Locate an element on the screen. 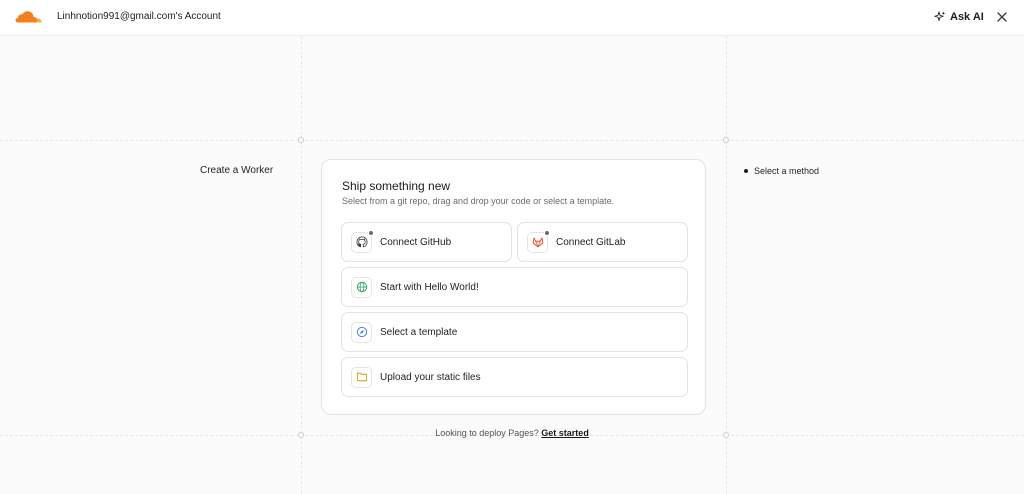 This screenshot has height=494, width=1024. hello-world-button: Start with Hello World! is located at coordinates (514, 287).